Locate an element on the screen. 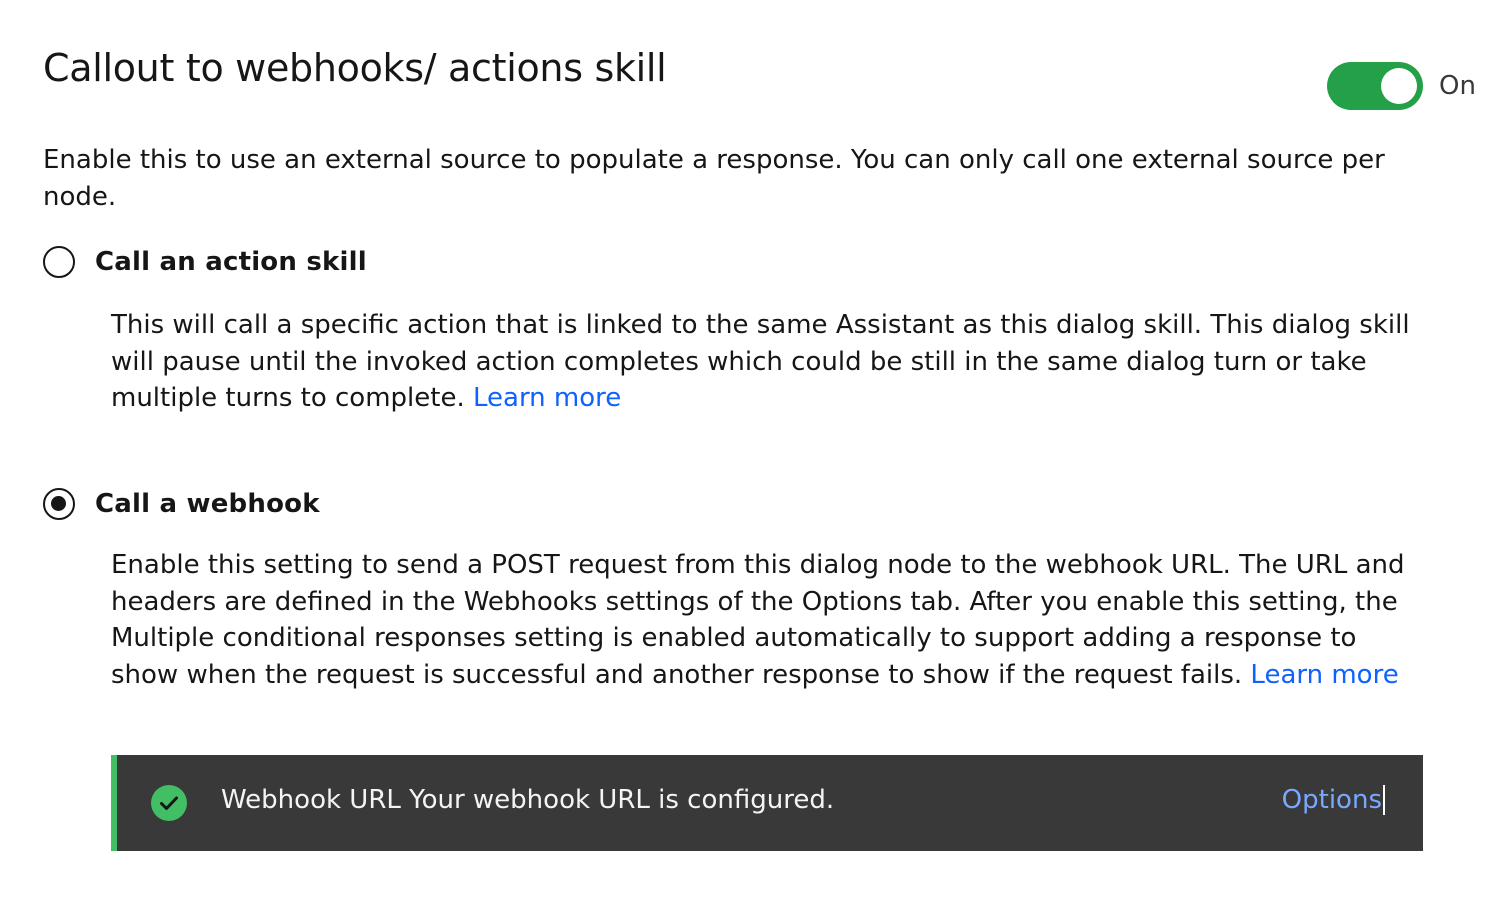 Image resolution: width=1496 pixels, height=902 pixels. radio-label-webhook: Call a webhook is located at coordinates (207, 504).